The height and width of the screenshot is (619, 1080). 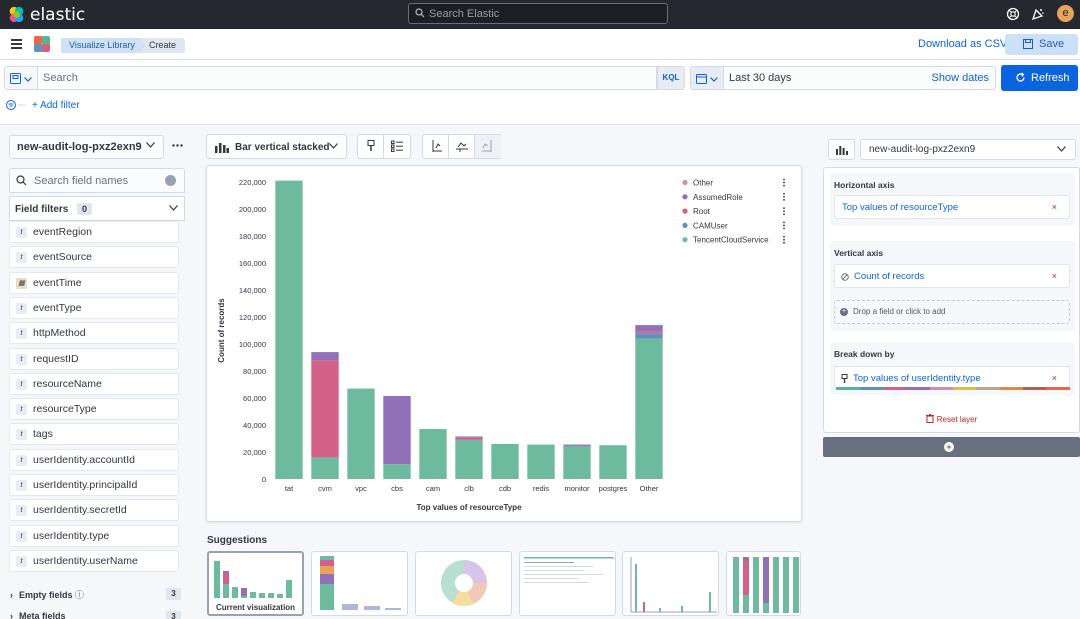 What do you see at coordinates (361, 488) in the screenshot?
I see `x-tick-label: vpc` at bounding box center [361, 488].